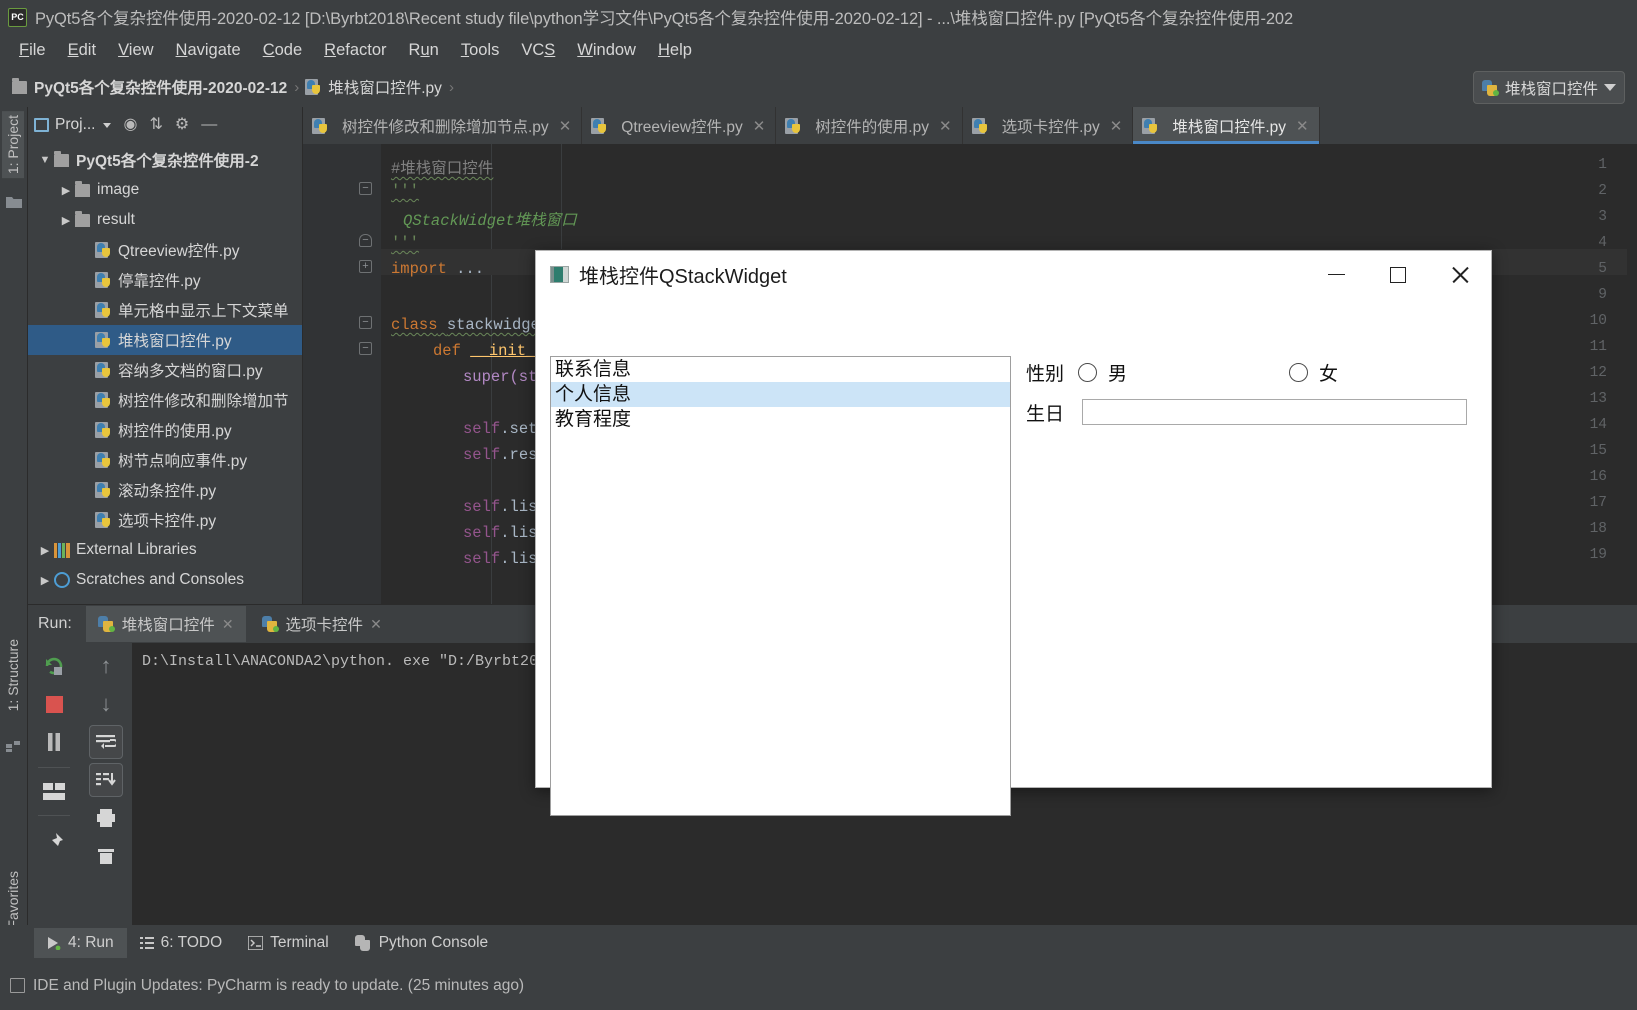 The image size is (1637, 1010). What do you see at coordinates (82, 218) in the screenshot?
I see `folder-icon` at bounding box center [82, 218].